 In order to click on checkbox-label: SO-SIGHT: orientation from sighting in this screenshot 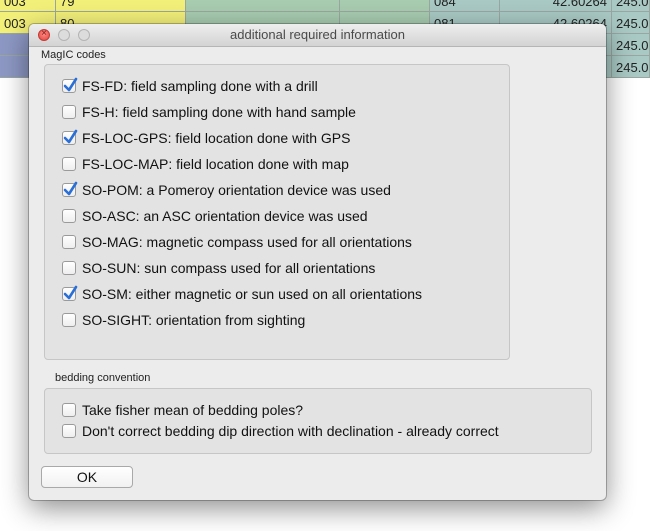, I will do `click(194, 320)`.